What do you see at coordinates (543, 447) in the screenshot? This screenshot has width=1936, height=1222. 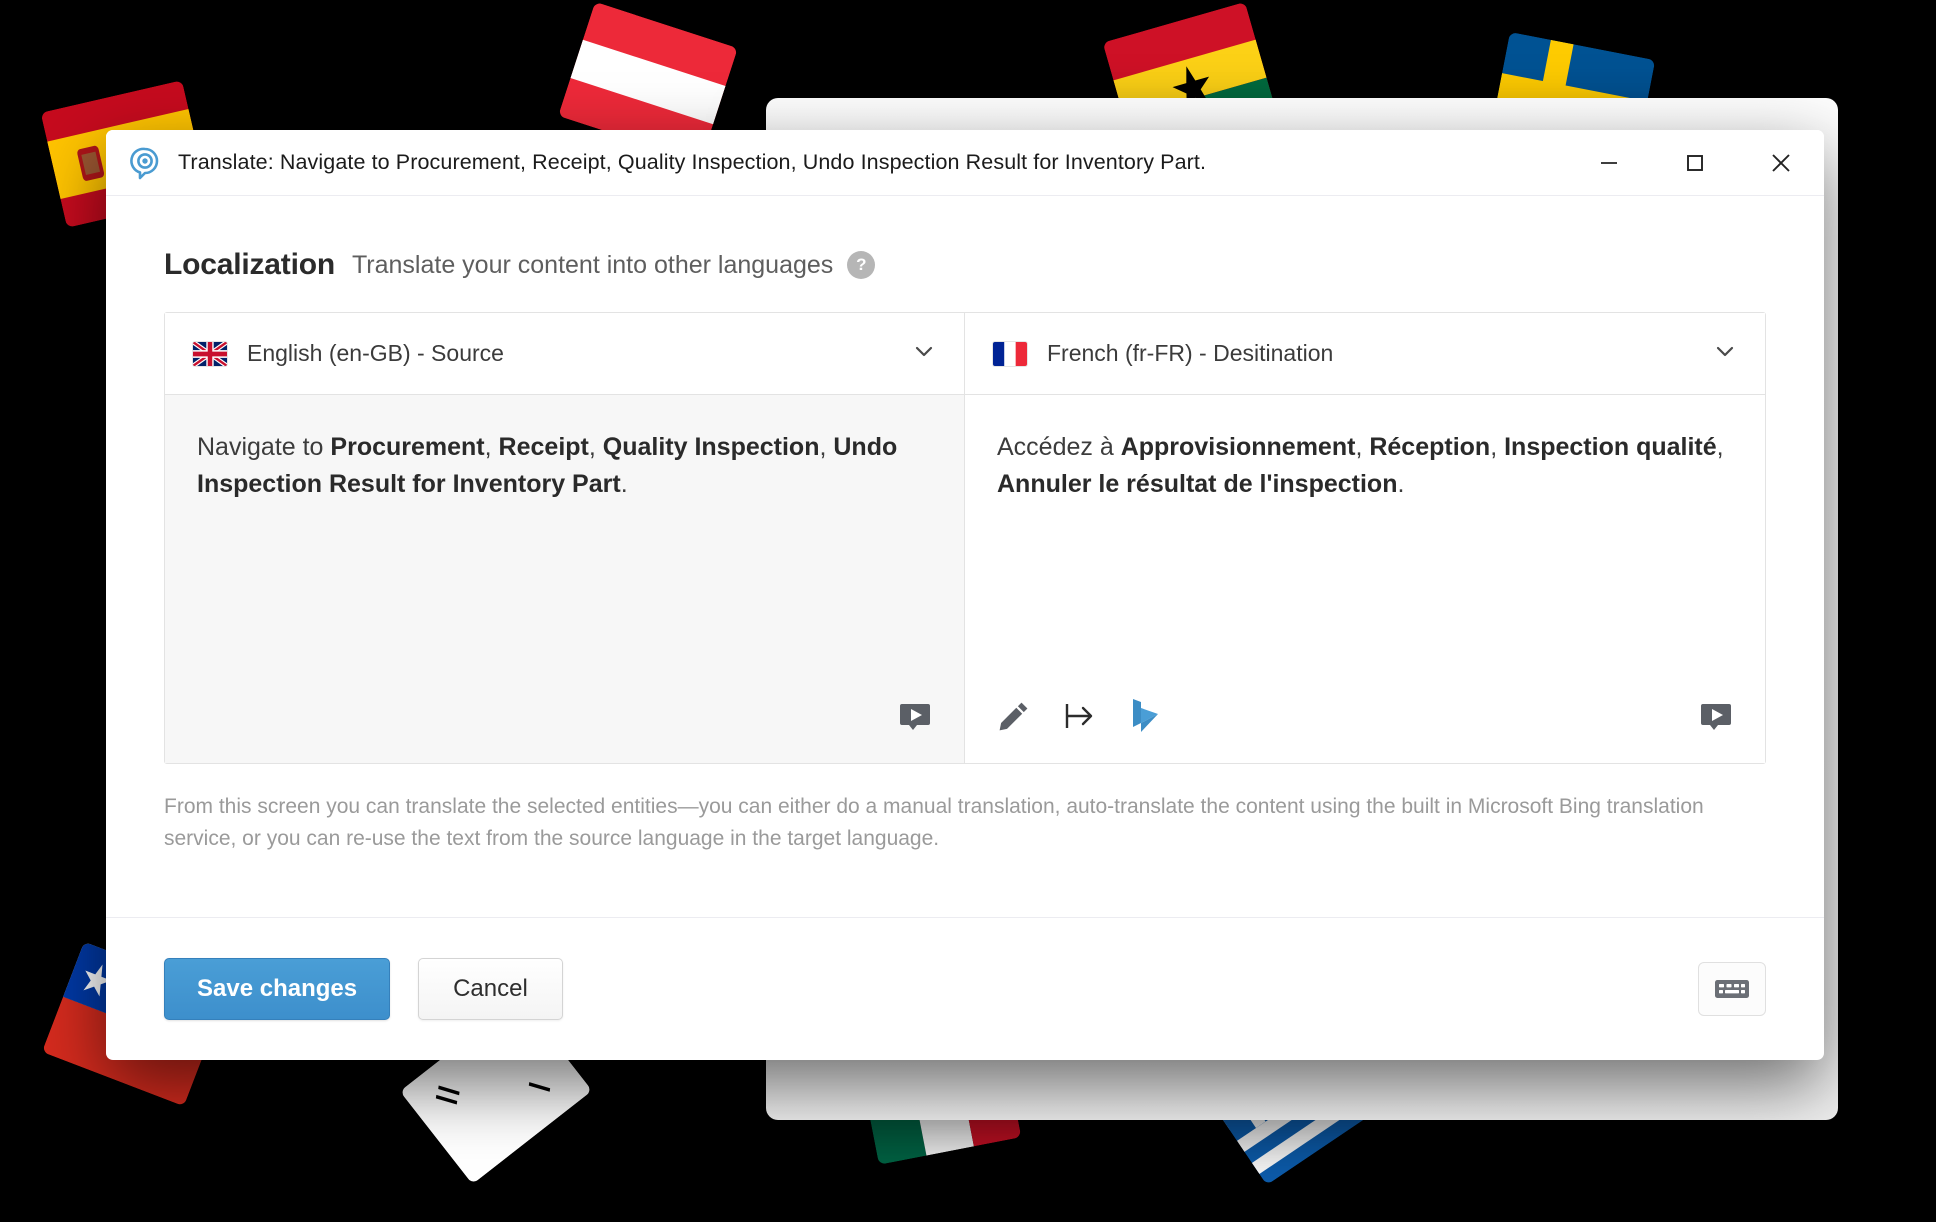 I see `text-segment-bold: Receipt` at bounding box center [543, 447].